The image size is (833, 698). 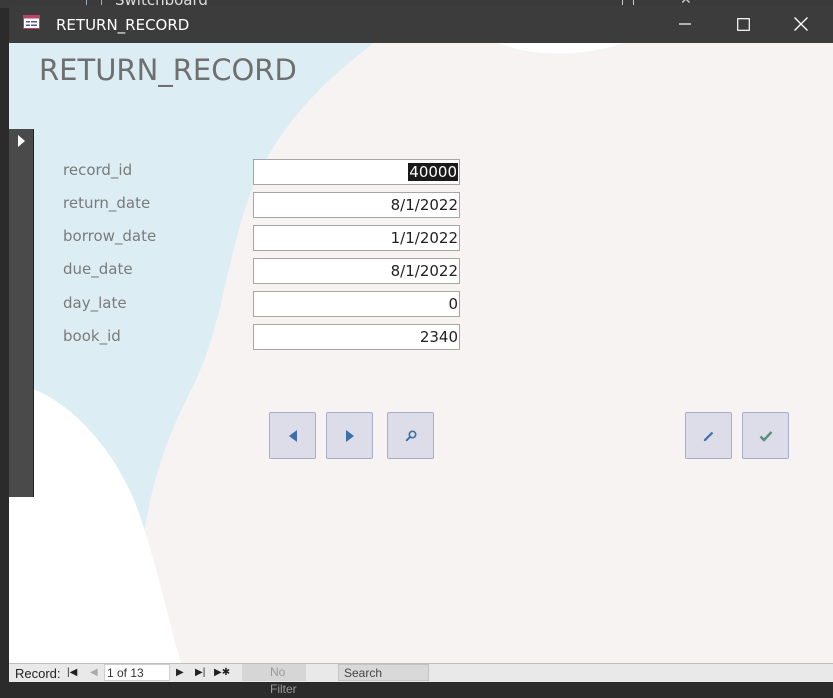 I want to click on record-selector, so click(x=21, y=313).